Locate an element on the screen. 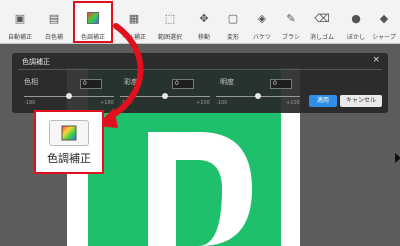  callout-zoom: 色調補正 is located at coordinates (69, 142).